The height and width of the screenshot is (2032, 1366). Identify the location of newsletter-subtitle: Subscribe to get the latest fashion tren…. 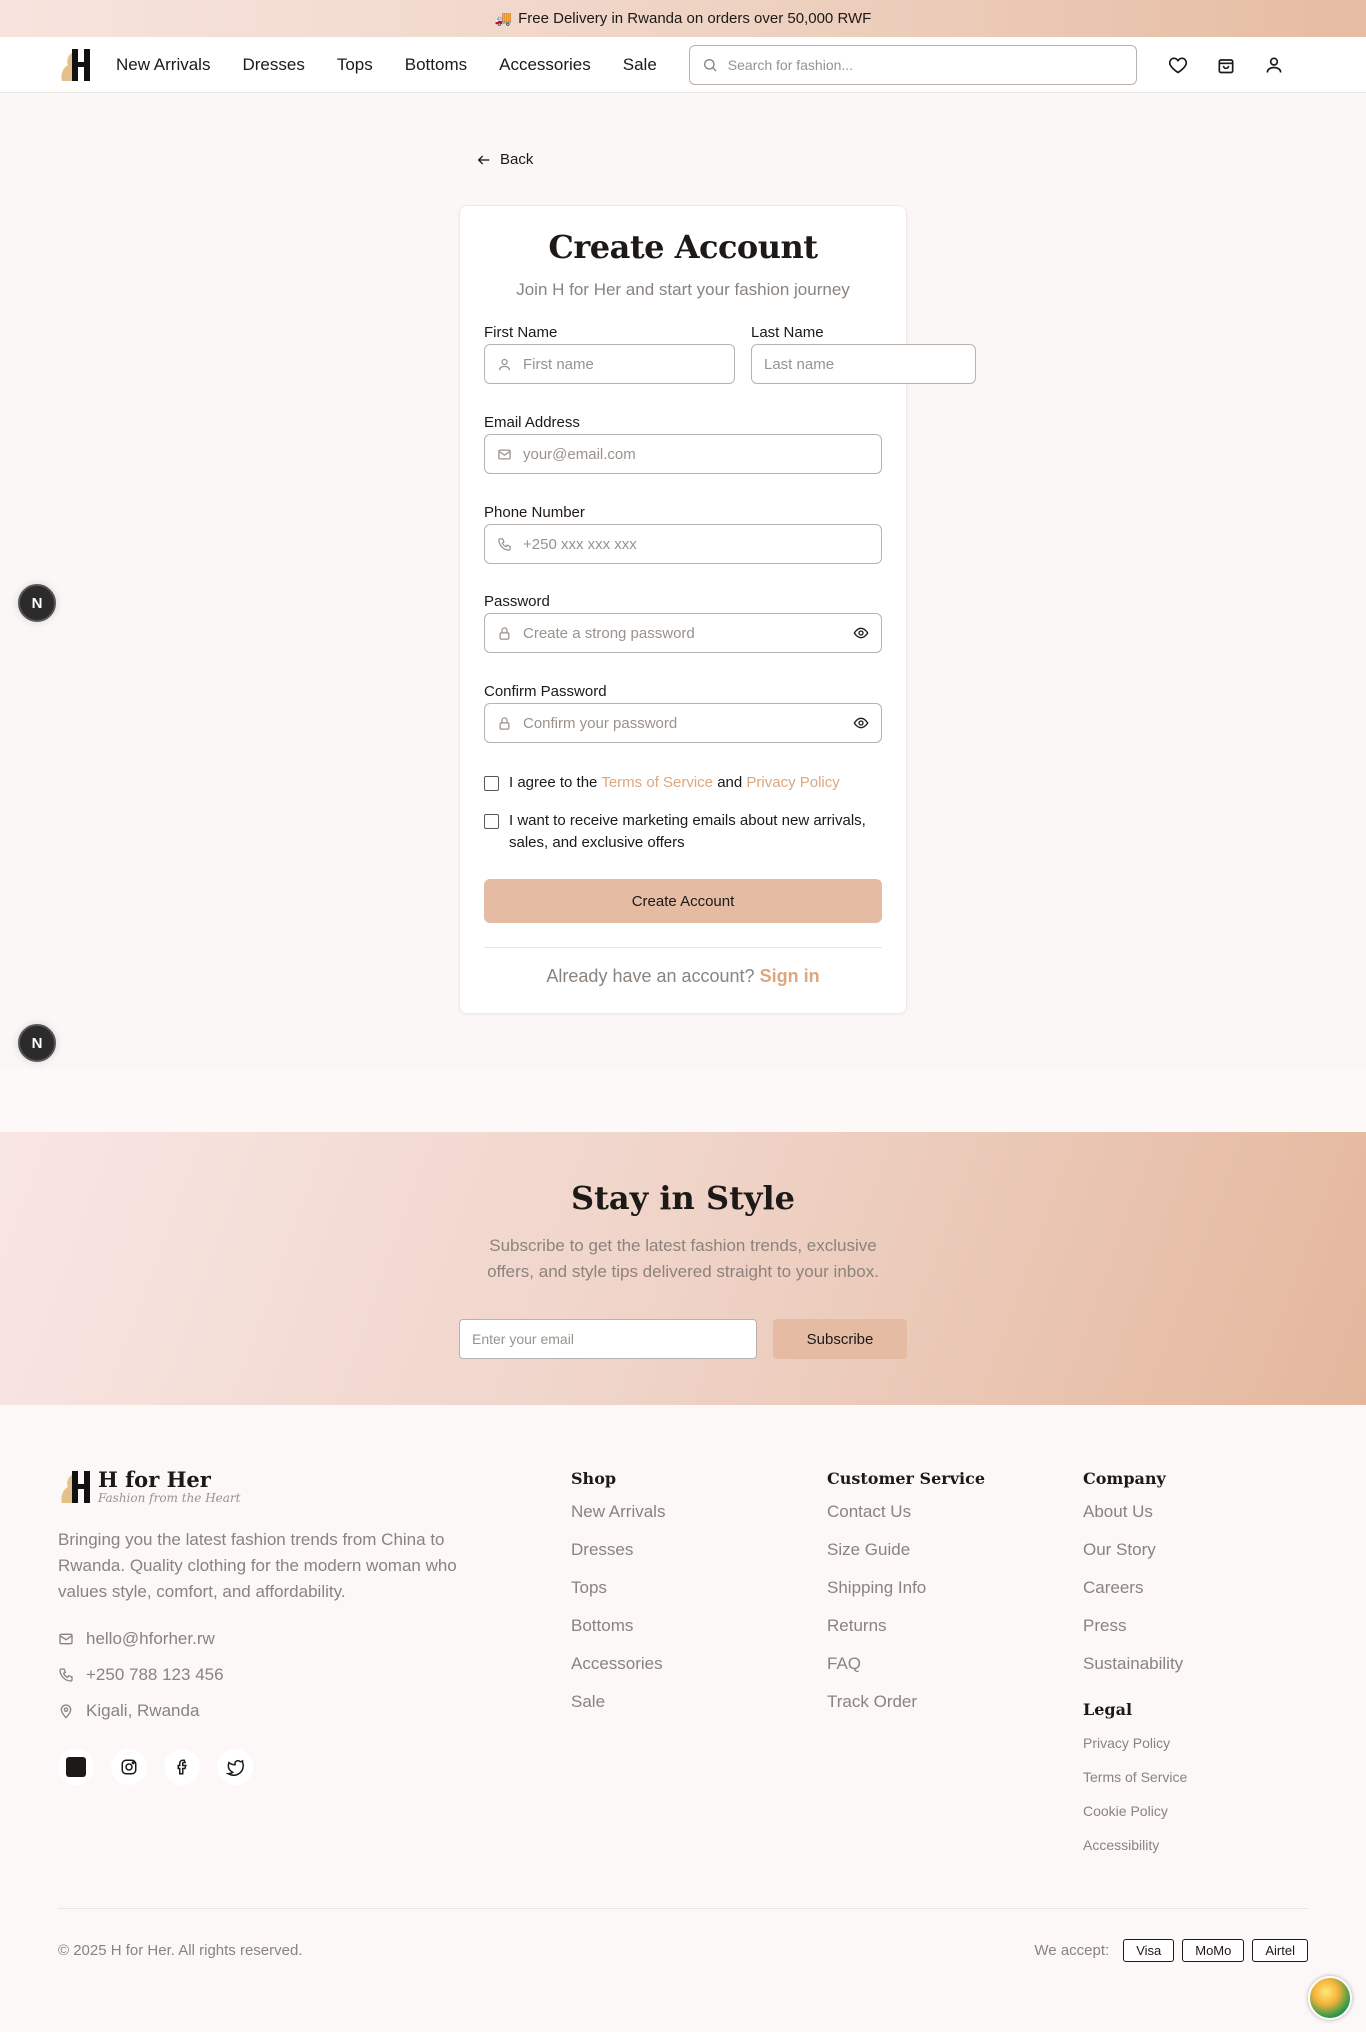
(683, 1259).